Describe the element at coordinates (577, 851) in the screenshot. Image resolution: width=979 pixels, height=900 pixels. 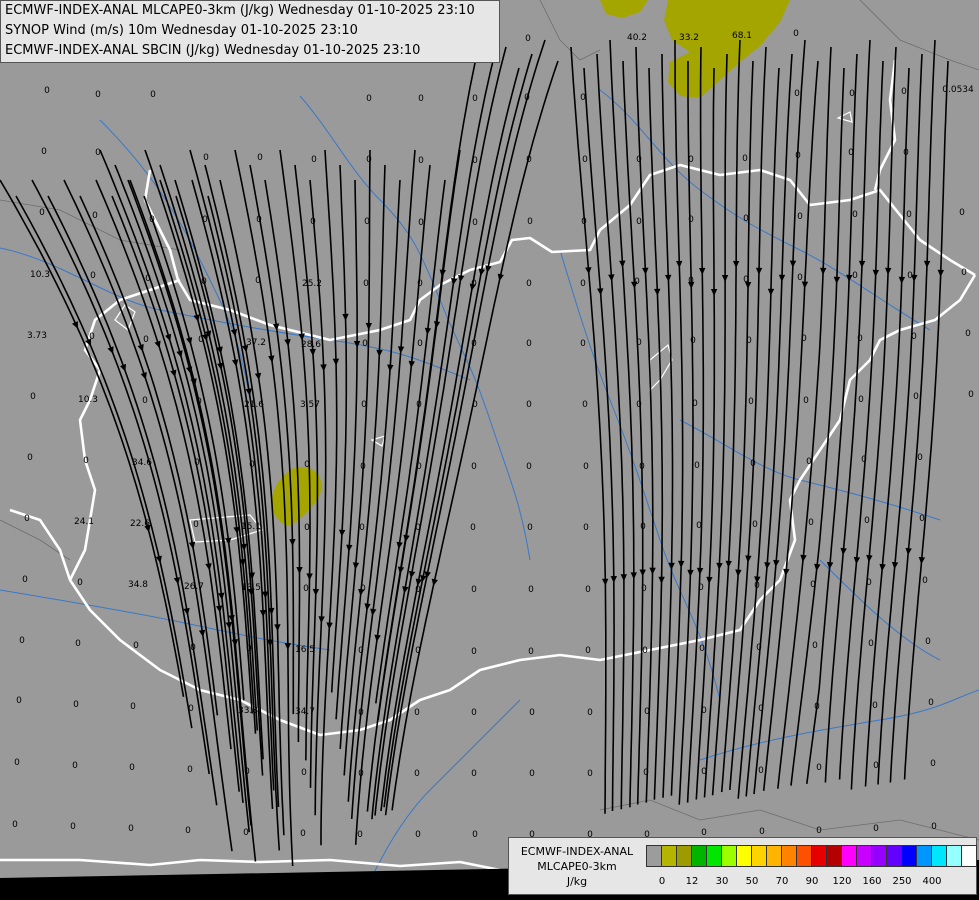
I see `legend-title-line1: ECMWF-INDEX-ANAL` at that location.